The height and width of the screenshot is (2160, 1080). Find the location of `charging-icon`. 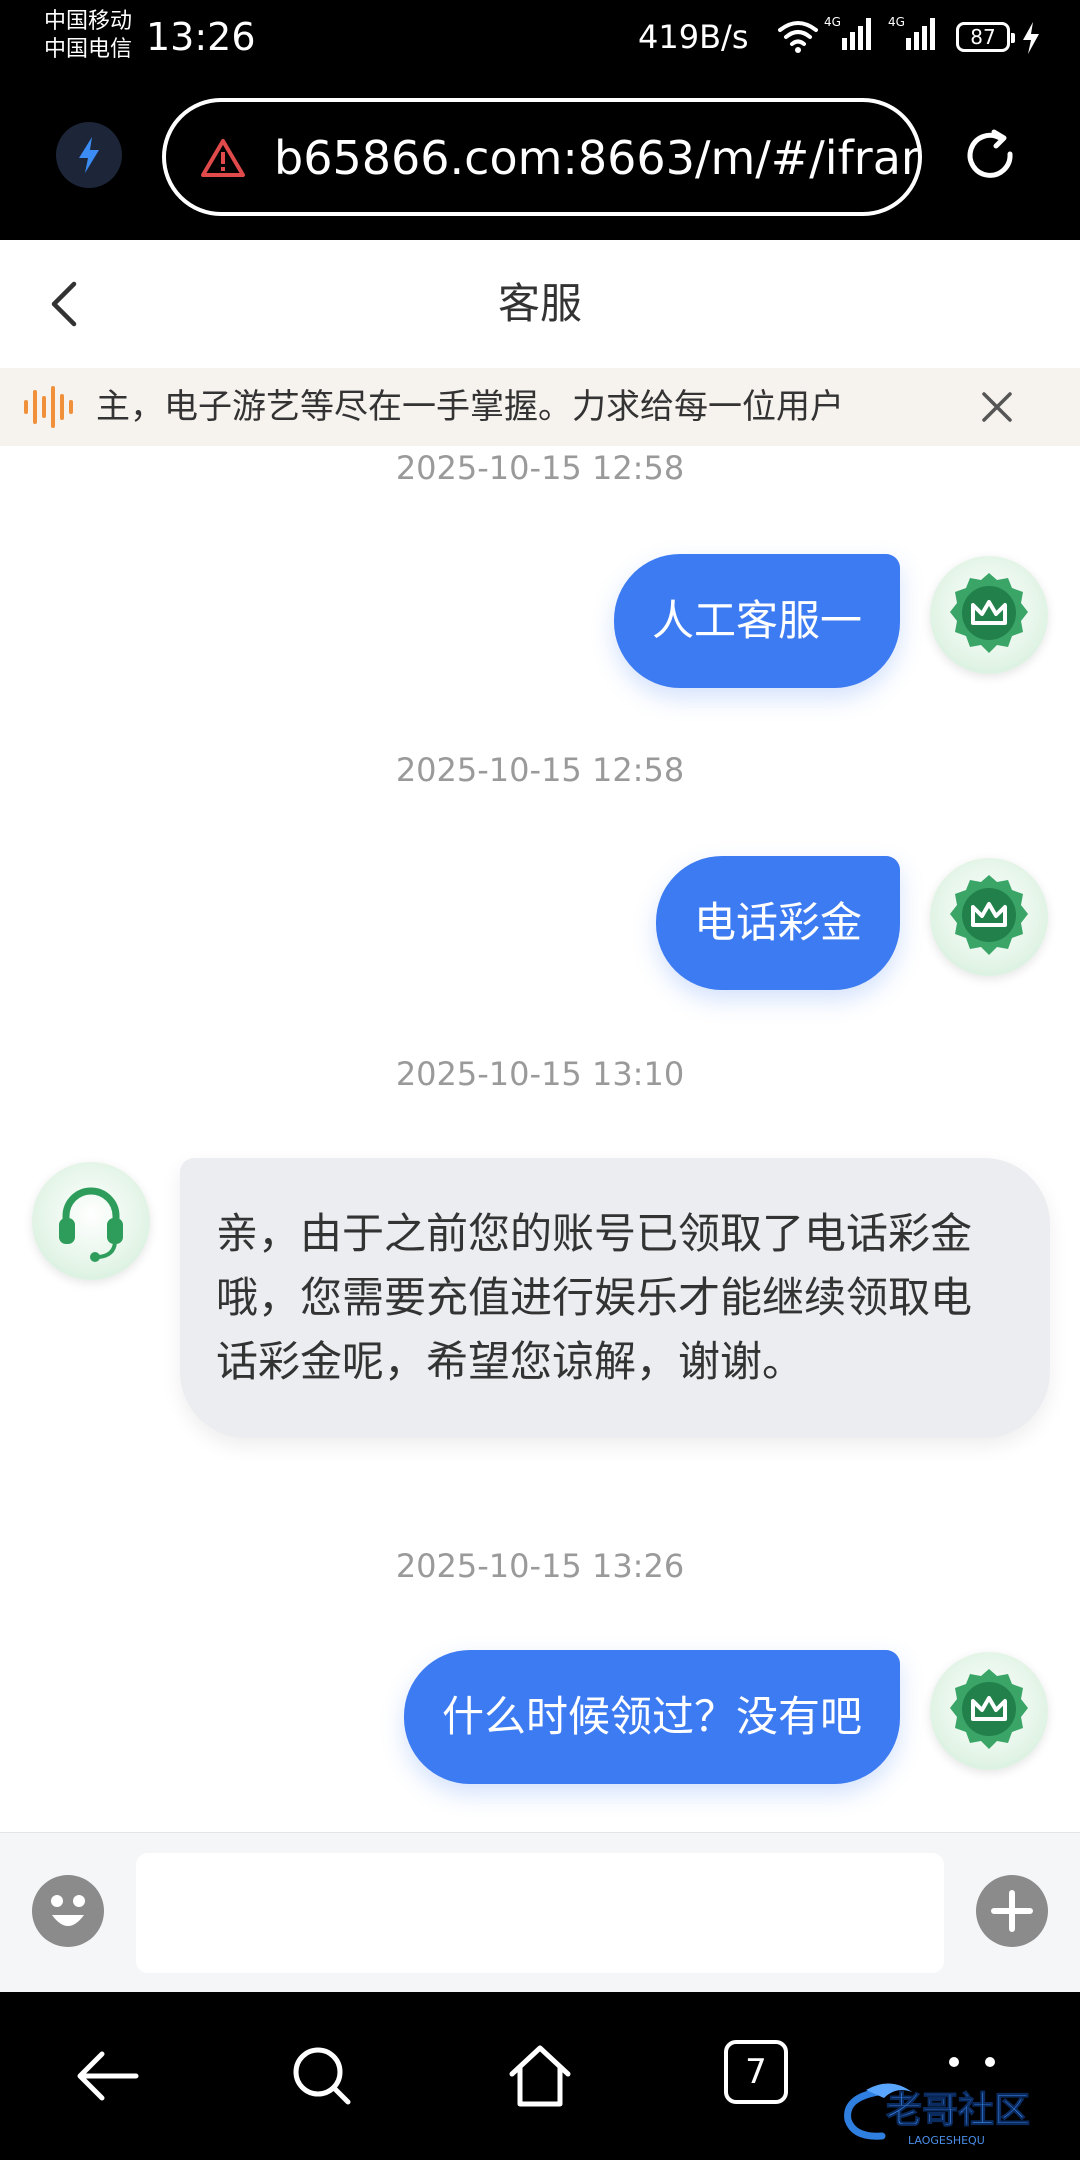

charging-icon is located at coordinates (1031, 38).